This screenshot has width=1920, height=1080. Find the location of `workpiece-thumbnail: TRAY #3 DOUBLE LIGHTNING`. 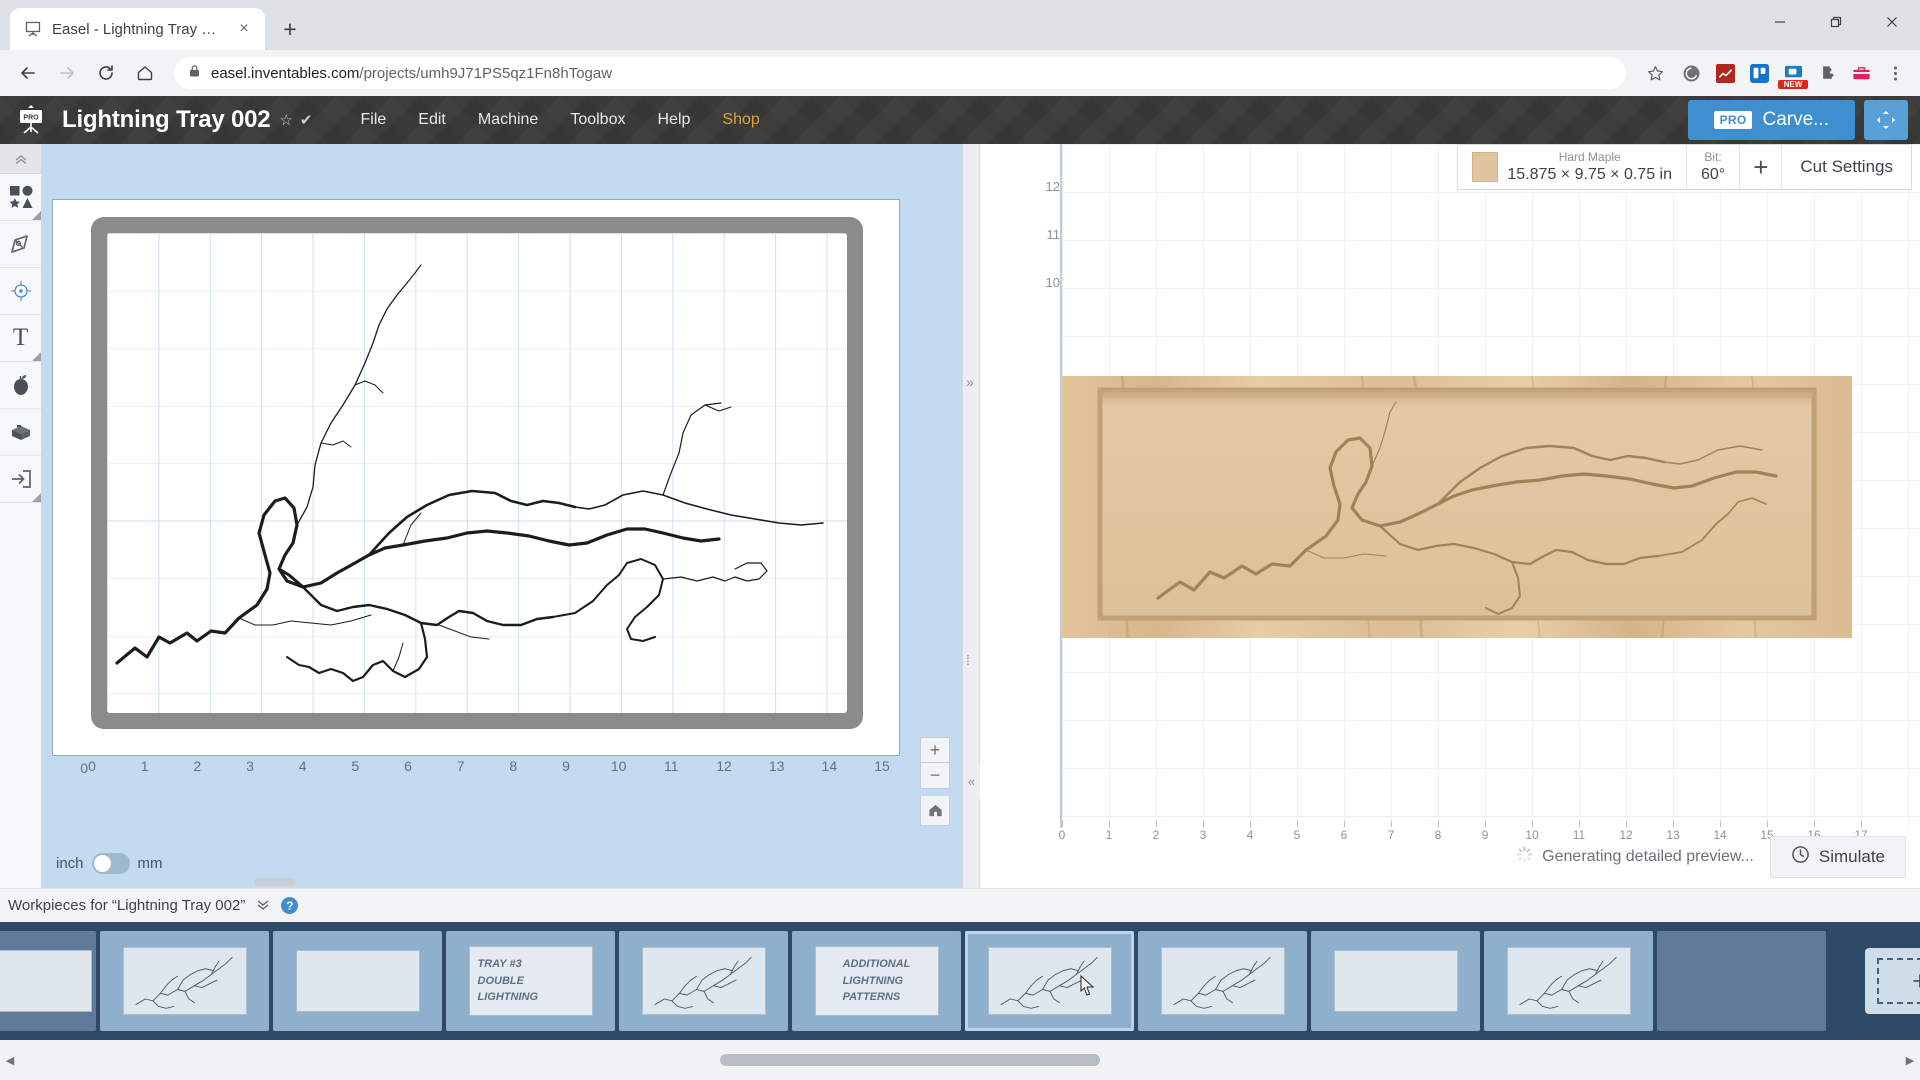

workpiece-thumbnail: TRAY #3 DOUBLE LIGHTNING is located at coordinates (530, 981).